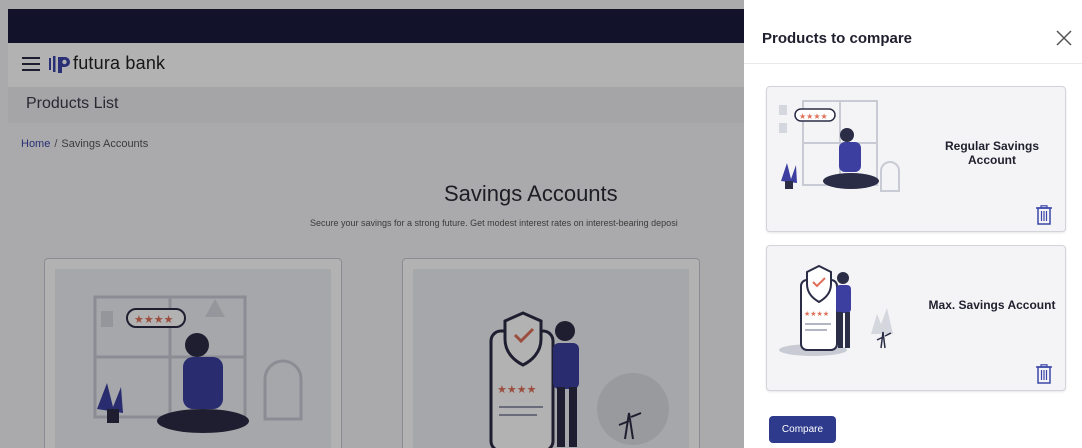 This screenshot has height=448, width=1082. I want to click on compare-item-max-savings: ★★★★ Max. Savings Account, so click(916, 318).